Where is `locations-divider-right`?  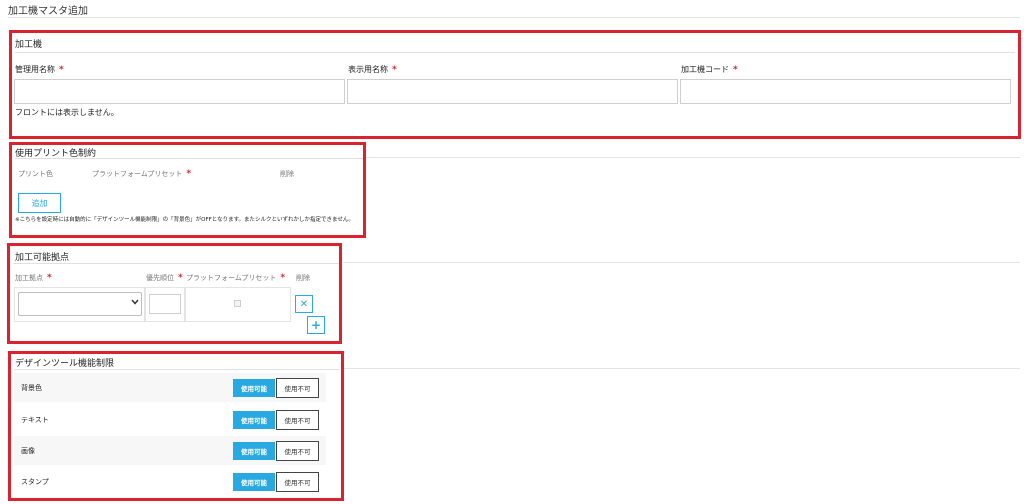 locations-divider-right is located at coordinates (681, 262).